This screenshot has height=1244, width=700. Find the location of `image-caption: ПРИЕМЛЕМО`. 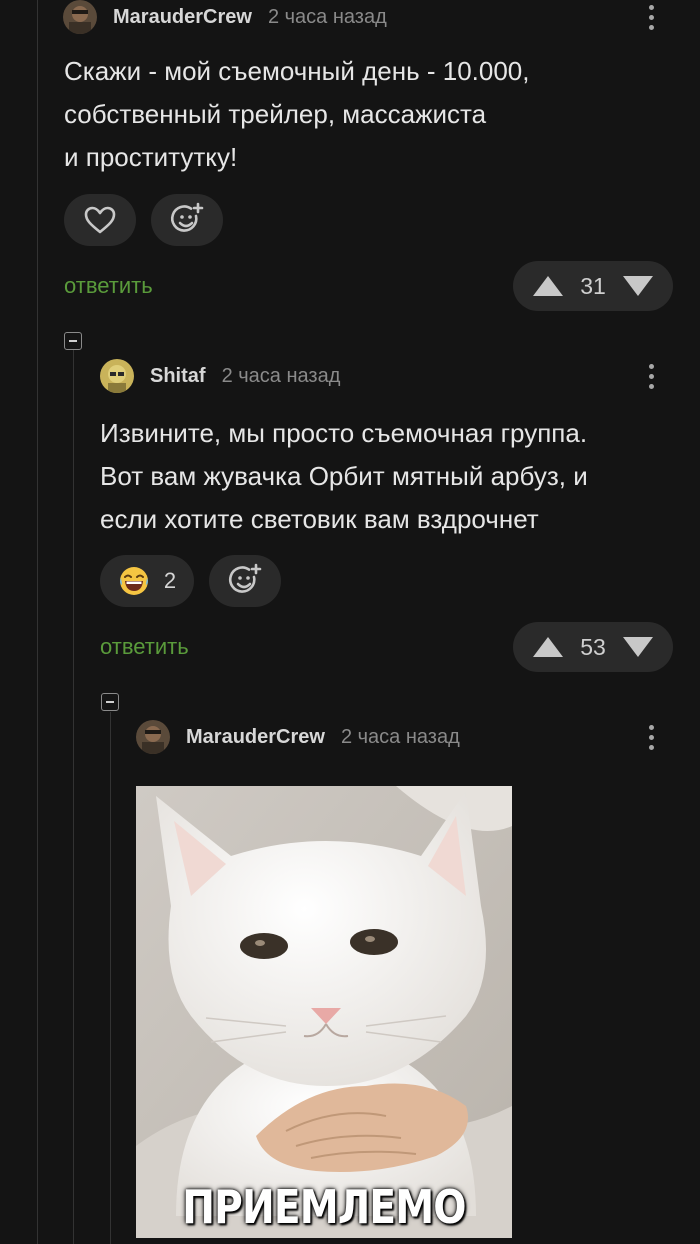

image-caption: ПРИЕМЛЕМО is located at coordinates (324, 1207).